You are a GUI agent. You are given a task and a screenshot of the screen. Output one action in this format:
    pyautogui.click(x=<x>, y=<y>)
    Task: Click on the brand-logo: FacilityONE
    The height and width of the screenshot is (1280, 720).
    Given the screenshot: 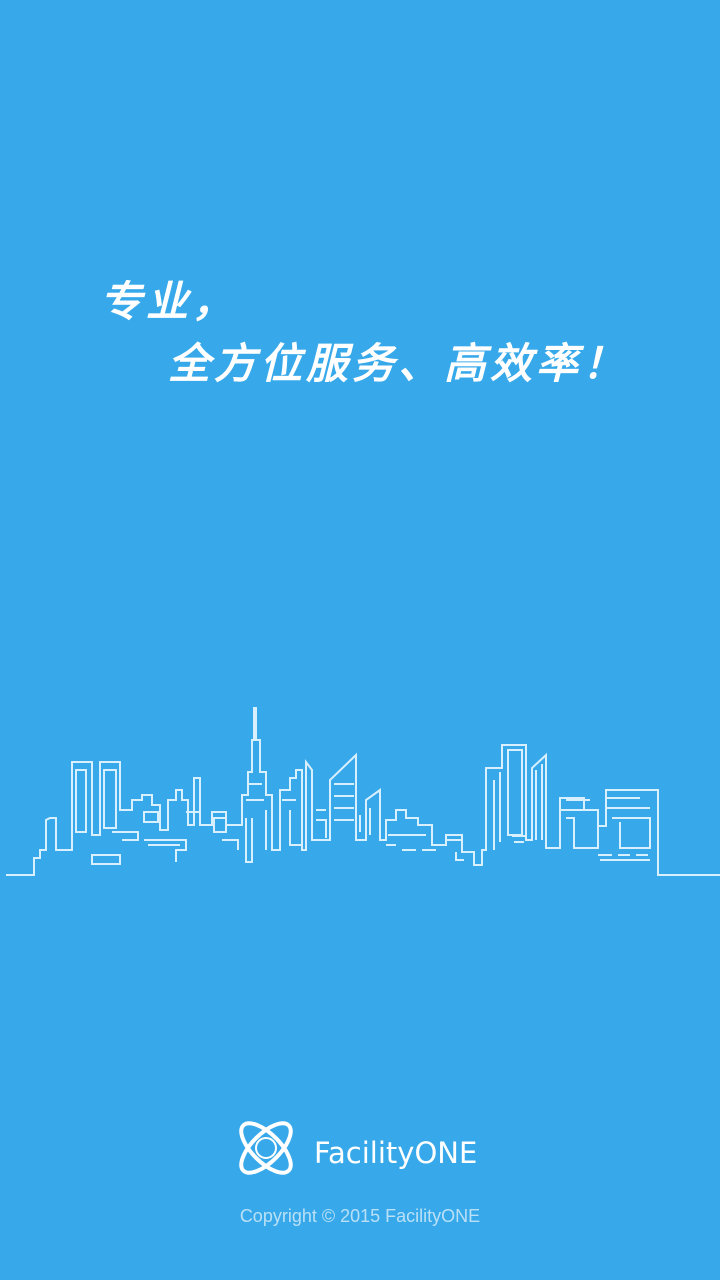 What is the action you would take?
    pyautogui.click(x=352, y=1148)
    